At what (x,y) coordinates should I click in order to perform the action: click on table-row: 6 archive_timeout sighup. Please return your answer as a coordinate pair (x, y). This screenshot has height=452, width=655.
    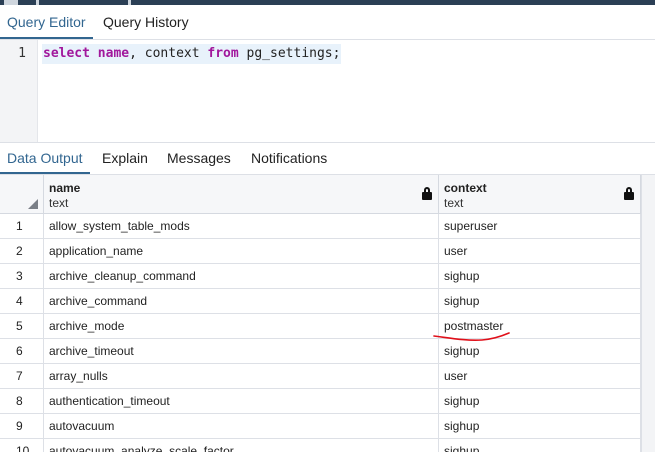
    Looking at the image, I should click on (320, 351).